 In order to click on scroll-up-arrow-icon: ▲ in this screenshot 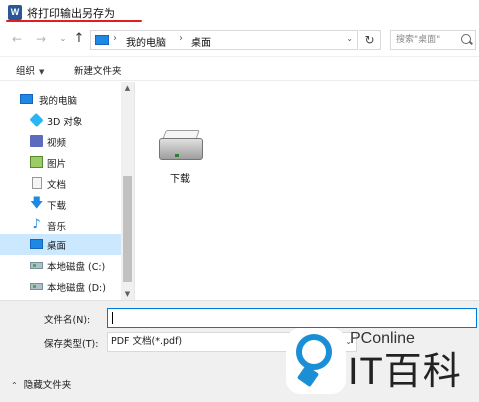, I will do `click(127, 88)`.